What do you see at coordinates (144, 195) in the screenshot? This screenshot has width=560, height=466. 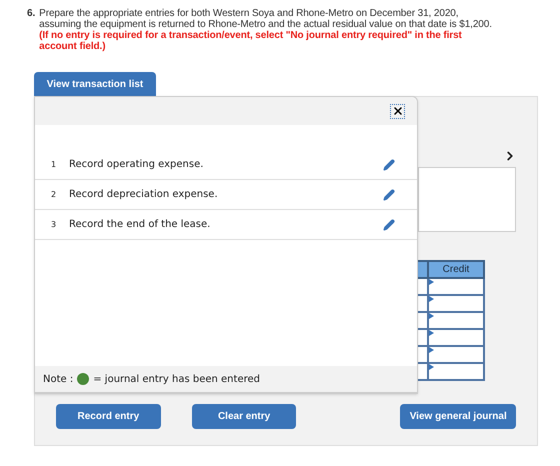 I see `transaction-label: Record depreciation expense.` at bounding box center [144, 195].